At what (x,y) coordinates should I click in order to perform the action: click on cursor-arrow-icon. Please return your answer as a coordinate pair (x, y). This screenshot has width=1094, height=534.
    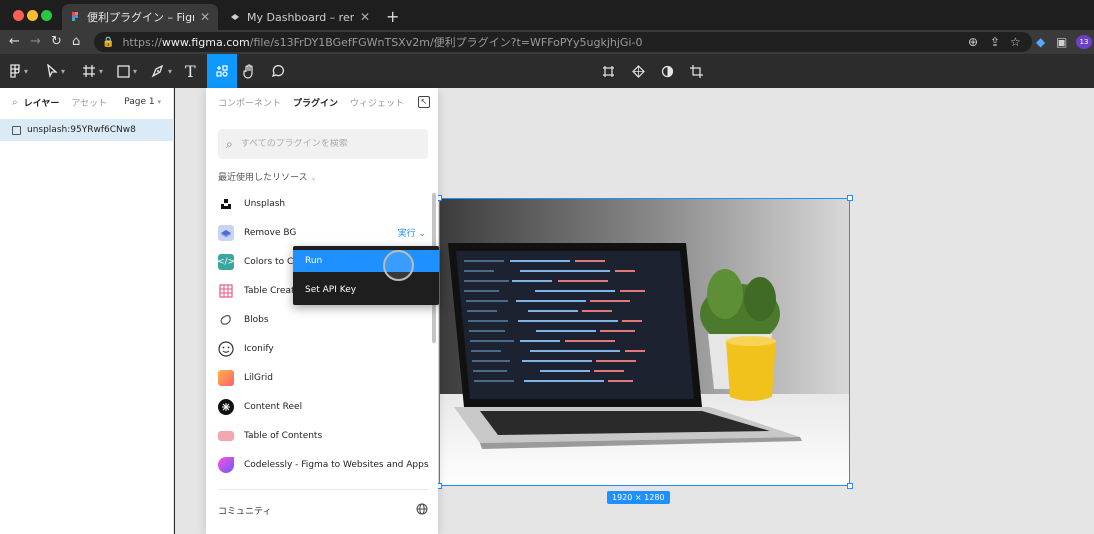
    Looking at the image, I should click on (52, 71).